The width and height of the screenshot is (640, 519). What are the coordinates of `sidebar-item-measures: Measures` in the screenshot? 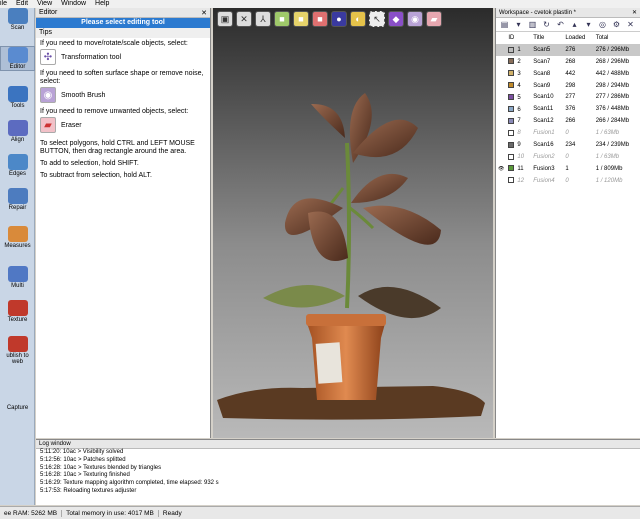 It's located at (17, 237).